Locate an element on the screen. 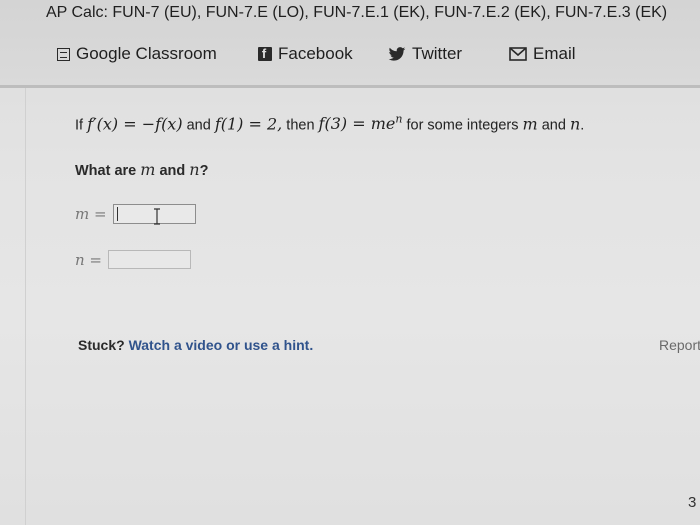  facebook-button: f Facebook is located at coordinates (305, 54).